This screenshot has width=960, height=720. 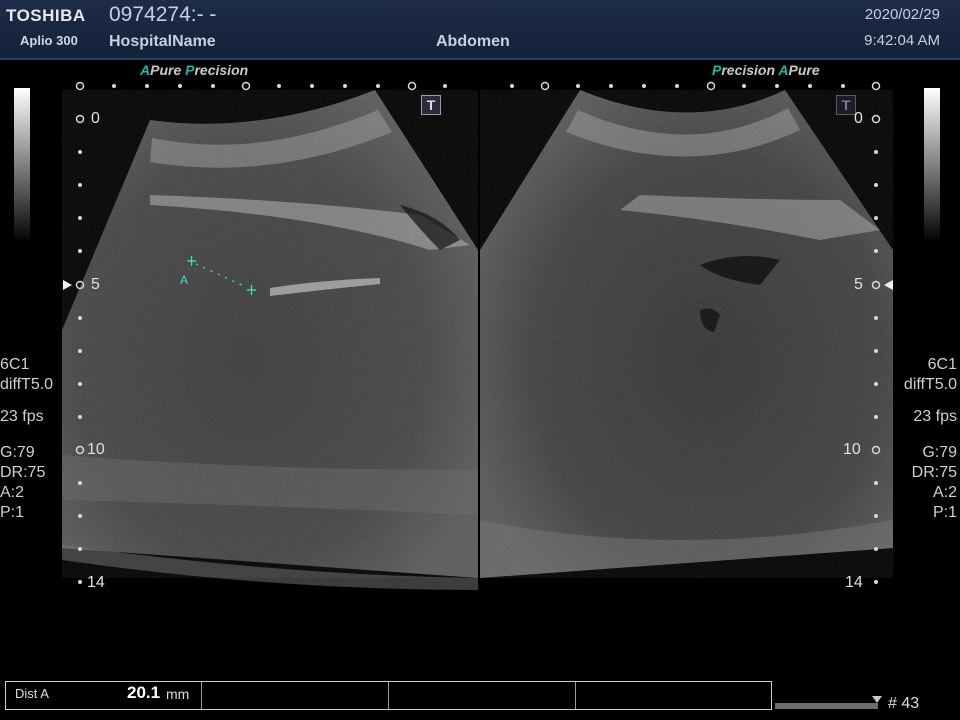 What do you see at coordinates (766, 70) in the screenshot?
I see `image-label-right: Precision APure` at bounding box center [766, 70].